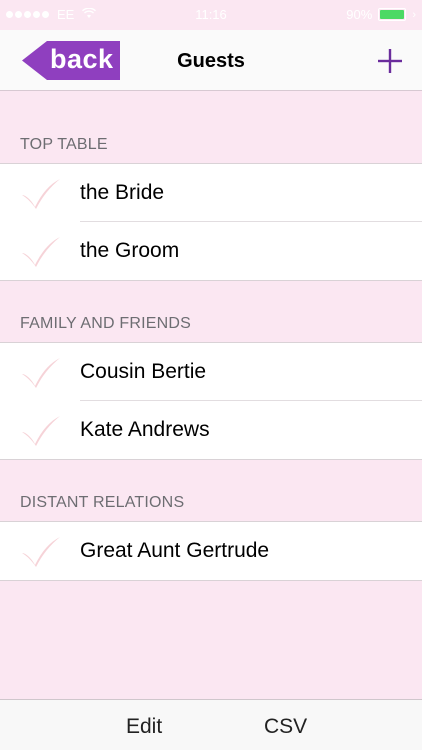  I want to click on back-button: back, so click(71, 60).